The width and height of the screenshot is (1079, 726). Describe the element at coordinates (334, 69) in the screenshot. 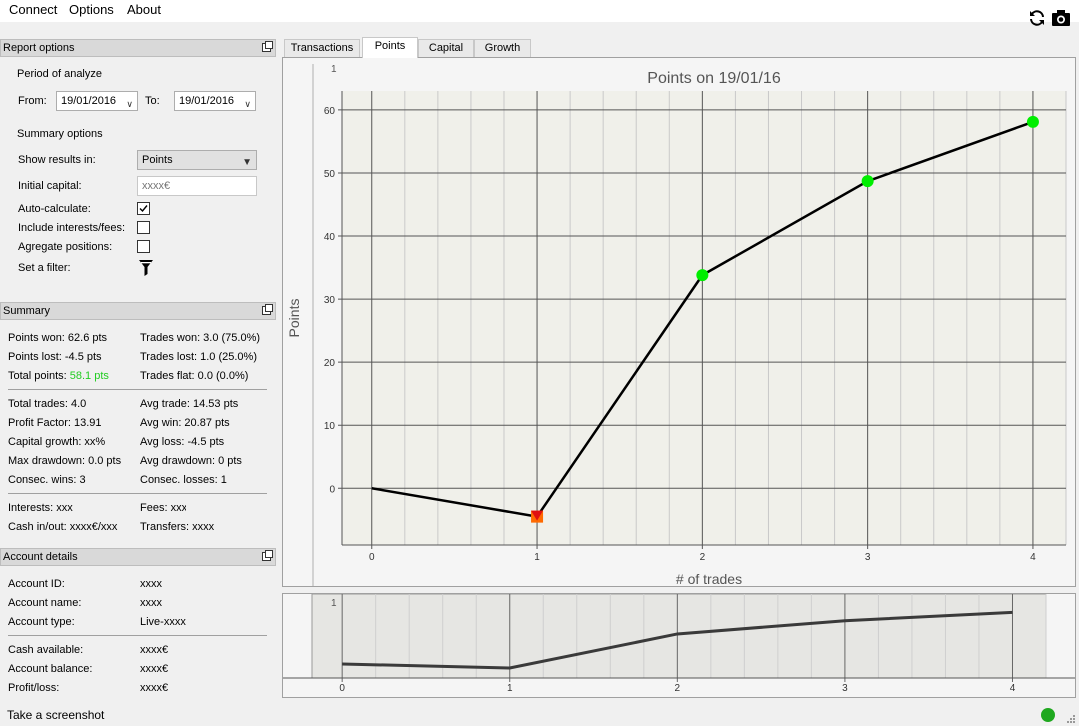

I see `corner-label: 1` at that location.